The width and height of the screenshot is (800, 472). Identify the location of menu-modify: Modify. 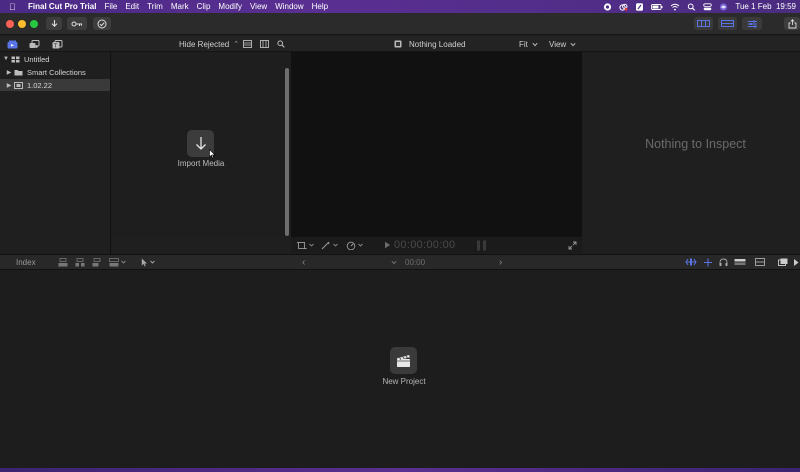
(230, 6).